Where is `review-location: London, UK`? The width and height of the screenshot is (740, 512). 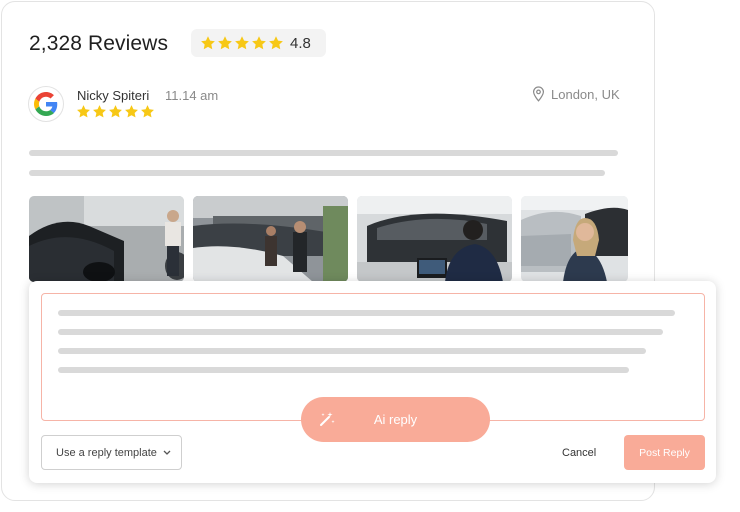
review-location: London, UK is located at coordinates (576, 94).